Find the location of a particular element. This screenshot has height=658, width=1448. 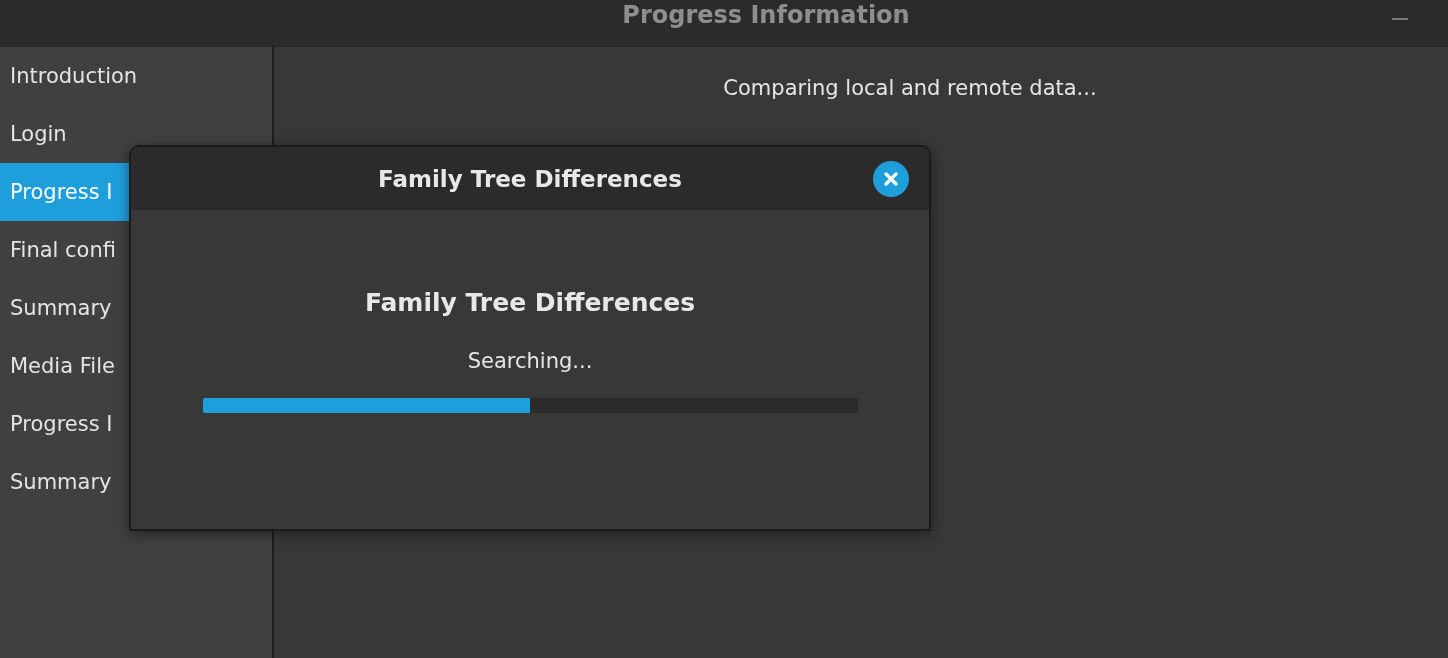

minimize-icon is located at coordinates (1400, 19).